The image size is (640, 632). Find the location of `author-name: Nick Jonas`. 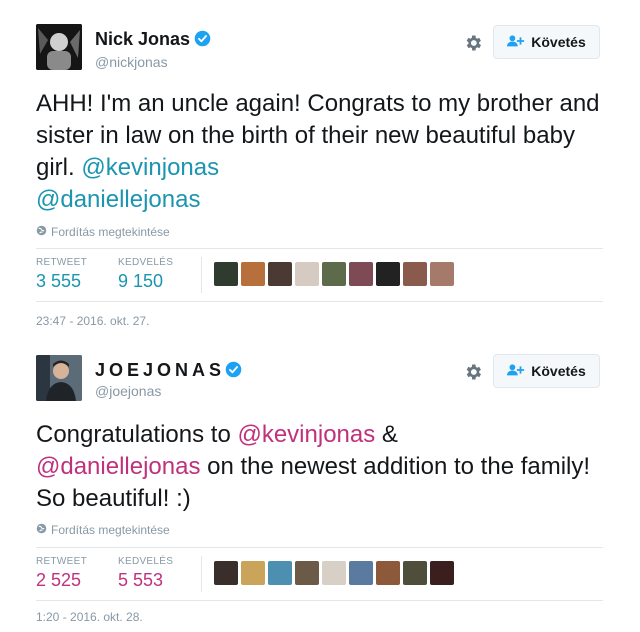

author-name: Nick Jonas is located at coordinates (153, 40).